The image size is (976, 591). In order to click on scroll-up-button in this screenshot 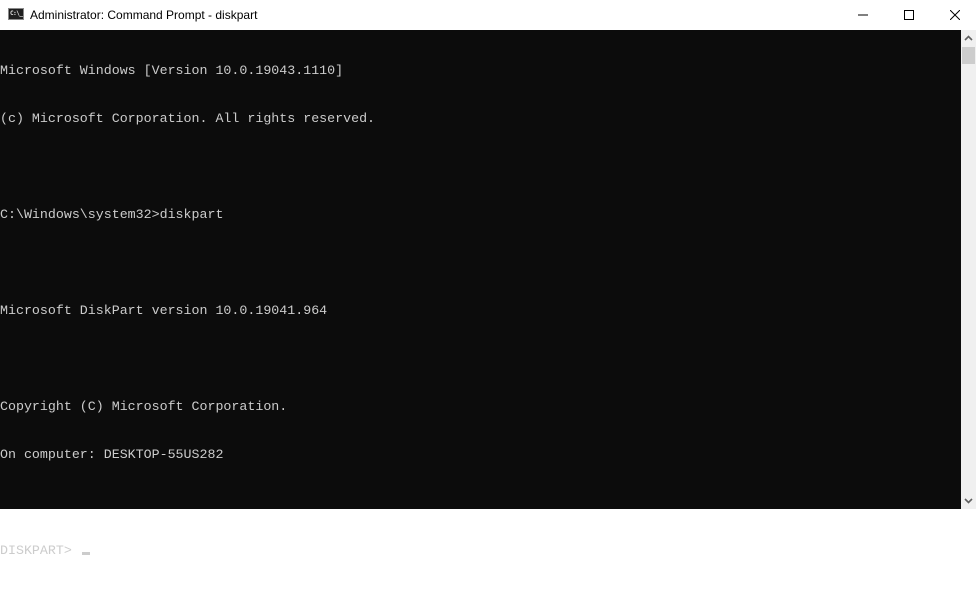, I will do `click(968, 38)`.